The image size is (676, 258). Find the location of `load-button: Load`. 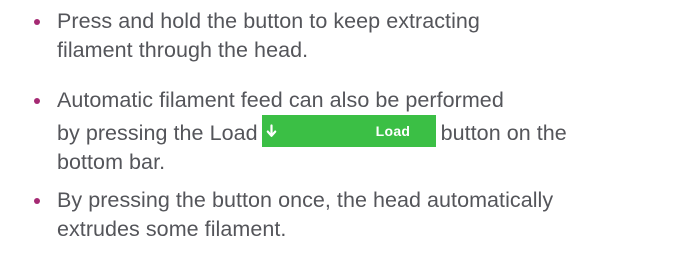

load-button: Load is located at coordinates (348, 131).